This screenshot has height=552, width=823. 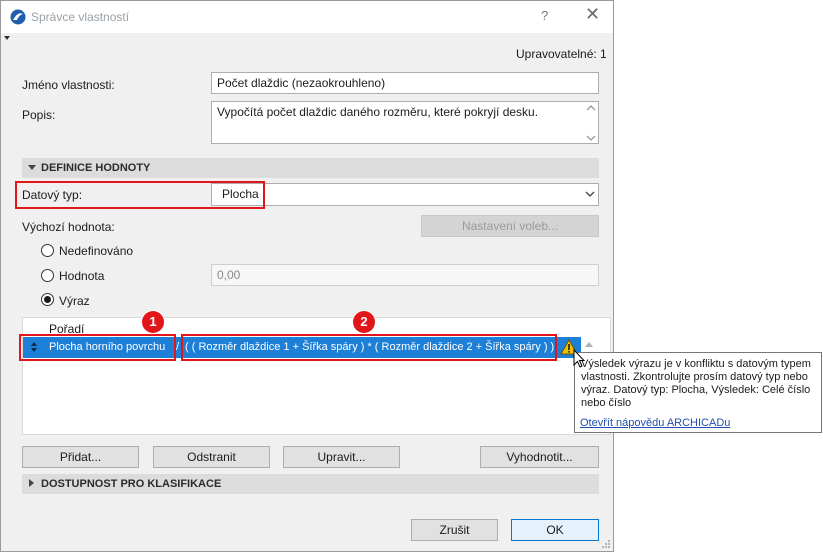 What do you see at coordinates (655, 423) in the screenshot?
I see `archicad-help-link: Otevřít nápovědu ARCHICADu` at bounding box center [655, 423].